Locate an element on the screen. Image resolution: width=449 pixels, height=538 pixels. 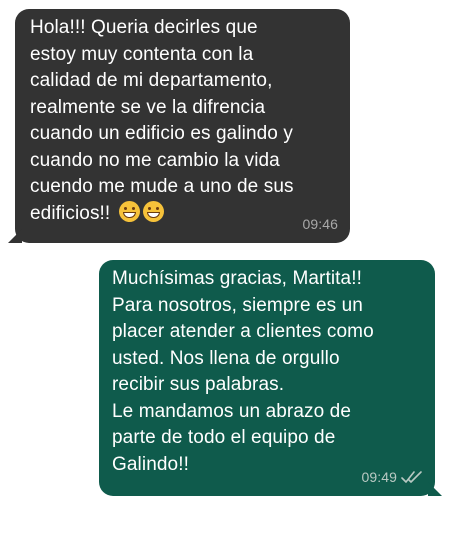
message-timestamp: 09:46 is located at coordinates (320, 223).